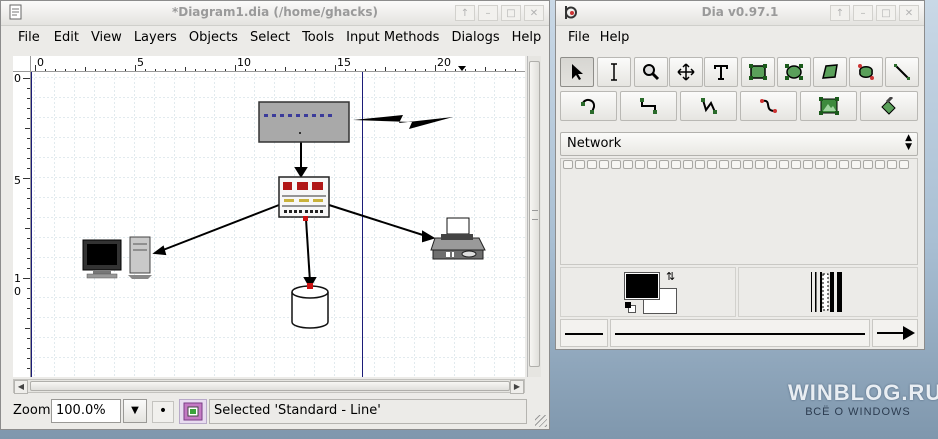 This screenshot has width=938, height=439. Describe the element at coordinates (895, 333) in the screenshot. I see `end-arrow-selector` at that location.